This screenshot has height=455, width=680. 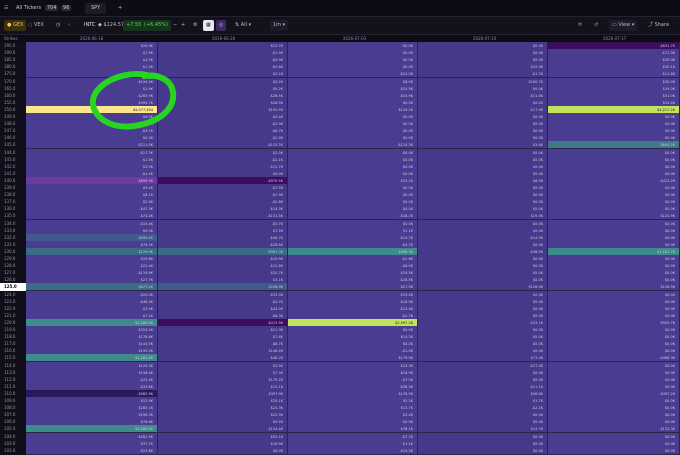 What do you see at coordinates (90, 25) in the screenshot?
I see `ticker-symbol: INTC` at bounding box center [90, 25].